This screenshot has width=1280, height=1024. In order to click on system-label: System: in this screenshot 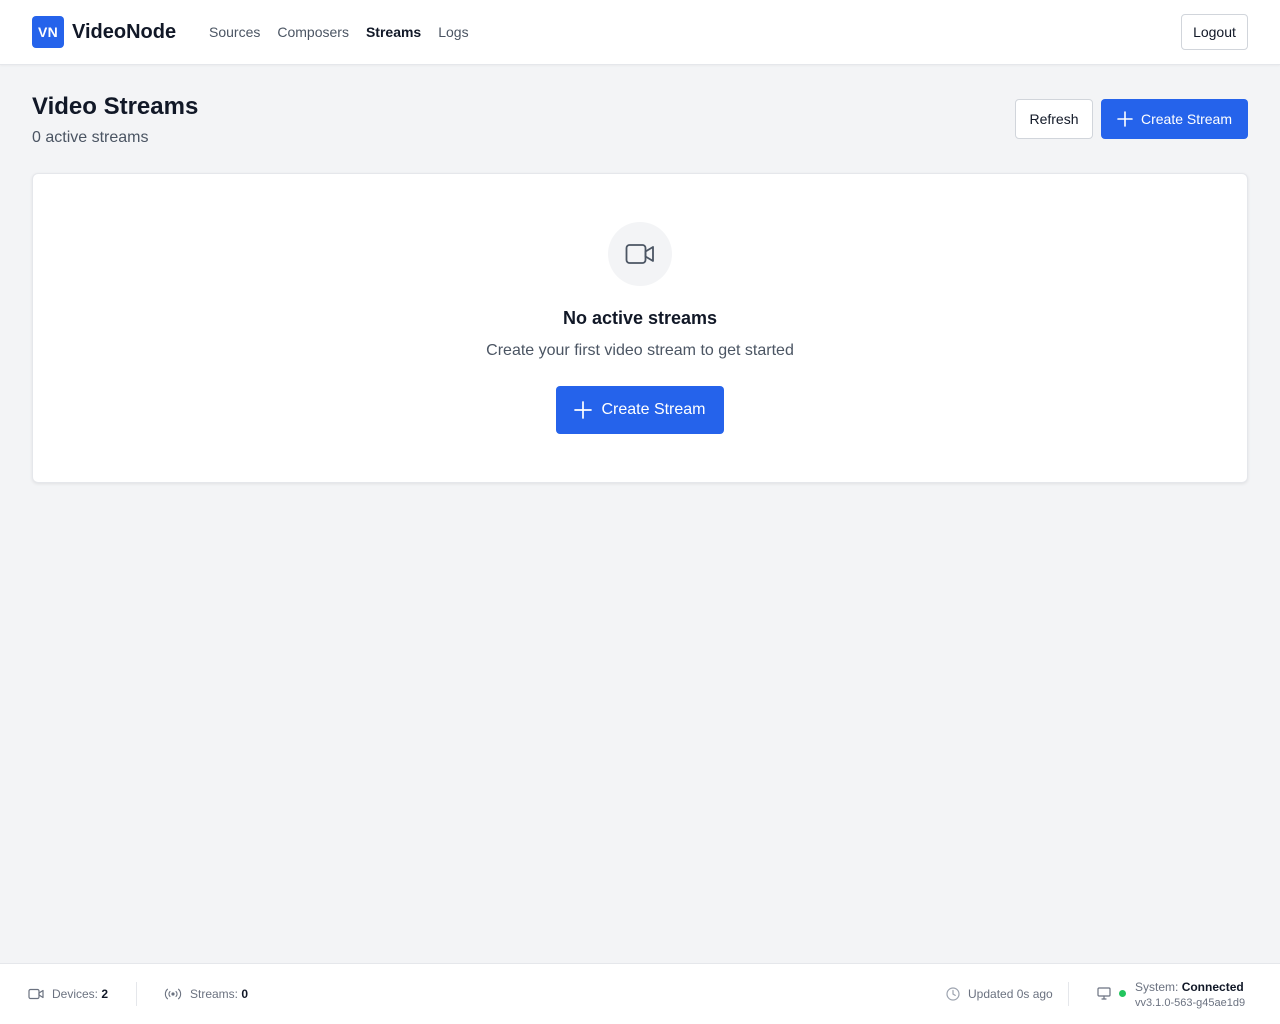, I will do `click(1157, 987)`.